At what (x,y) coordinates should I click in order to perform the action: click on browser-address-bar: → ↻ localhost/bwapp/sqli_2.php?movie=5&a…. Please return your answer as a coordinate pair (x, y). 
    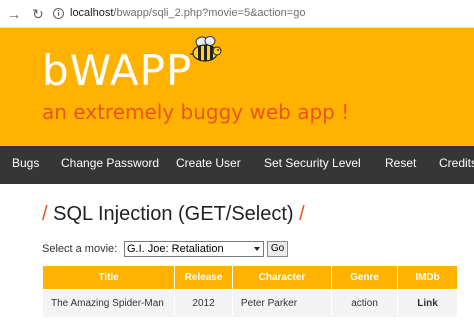
    Looking at the image, I should click on (237, 14).